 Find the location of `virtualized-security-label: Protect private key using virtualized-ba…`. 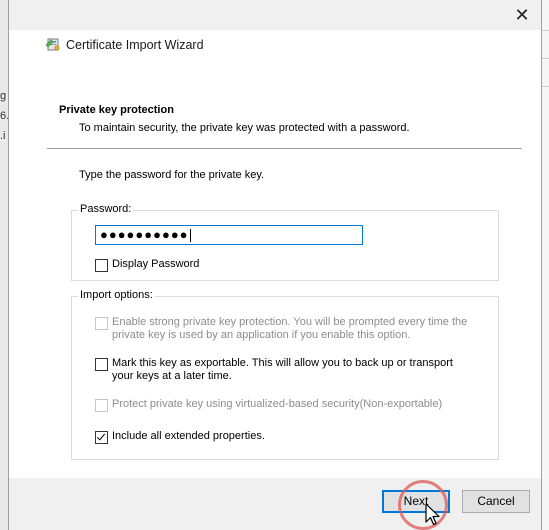

virtualized-security-label: Protect private key using virtualized-ba… is located at coordinates (277, 404).